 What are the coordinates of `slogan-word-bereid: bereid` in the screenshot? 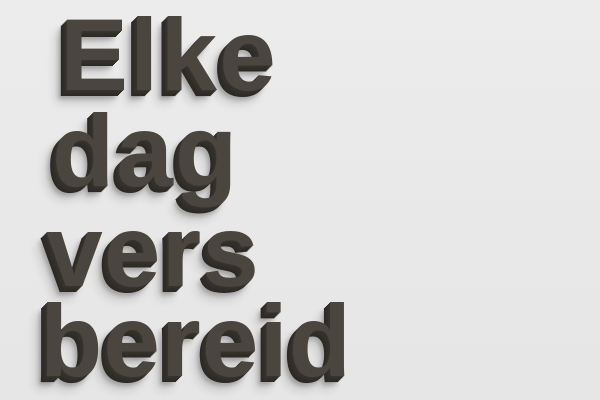 It's located at (196, 341).